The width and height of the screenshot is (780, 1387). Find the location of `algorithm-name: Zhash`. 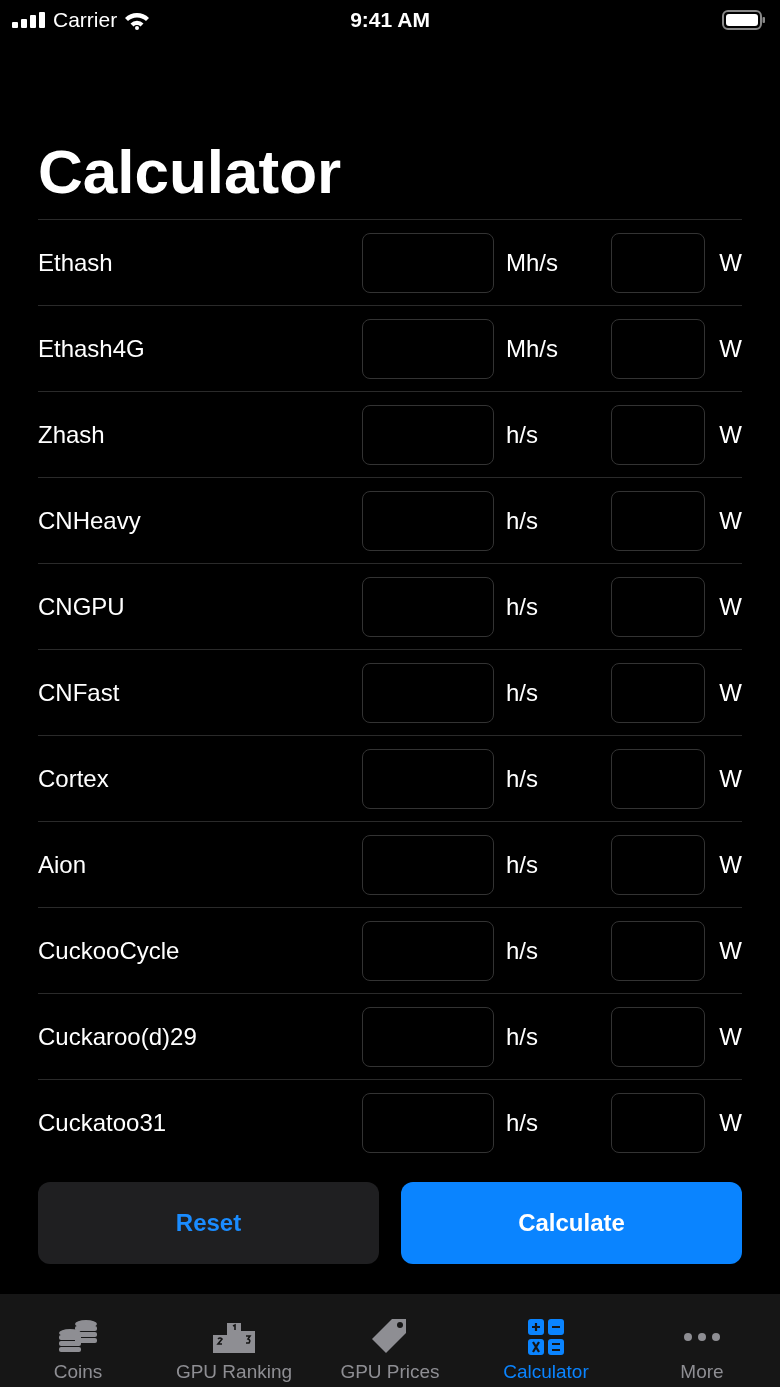

algorithm-name: Zhash is located at coordinates (72, 434).